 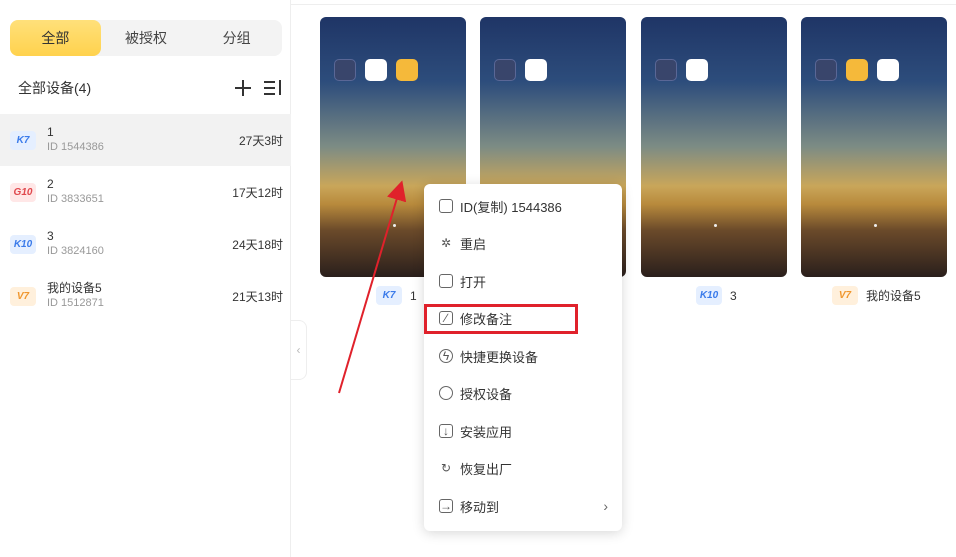 I want to click on copy-icon, so click(x=446, y=206).